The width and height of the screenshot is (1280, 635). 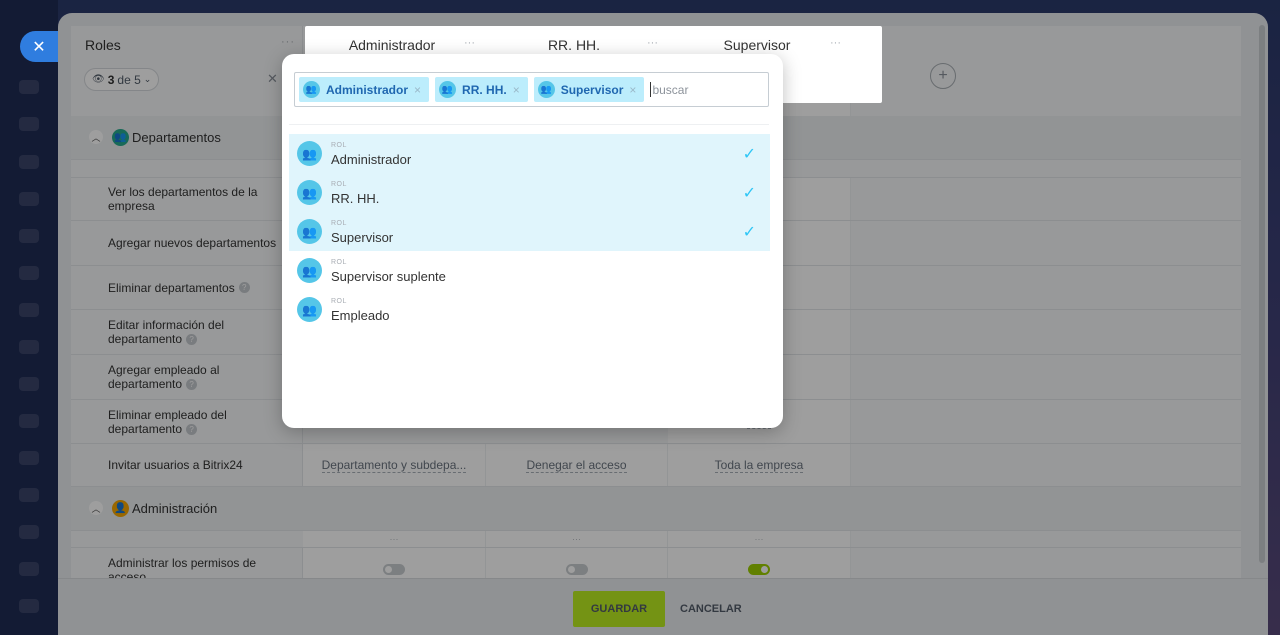 What do you see at coordinates (529, 309) in the screenshot?
I see `role-option: 👥 ROL Empleado` at bounding box center [529, 309].